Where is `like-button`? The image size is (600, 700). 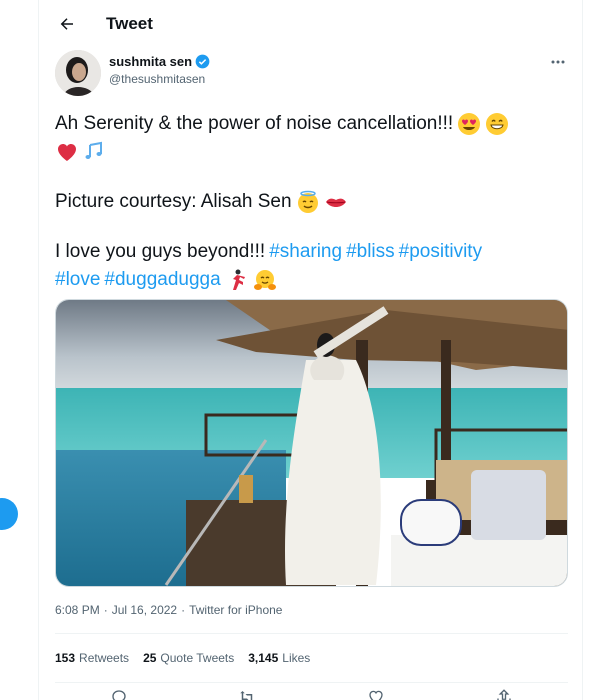 like-button is located at coordinates (376, 694).